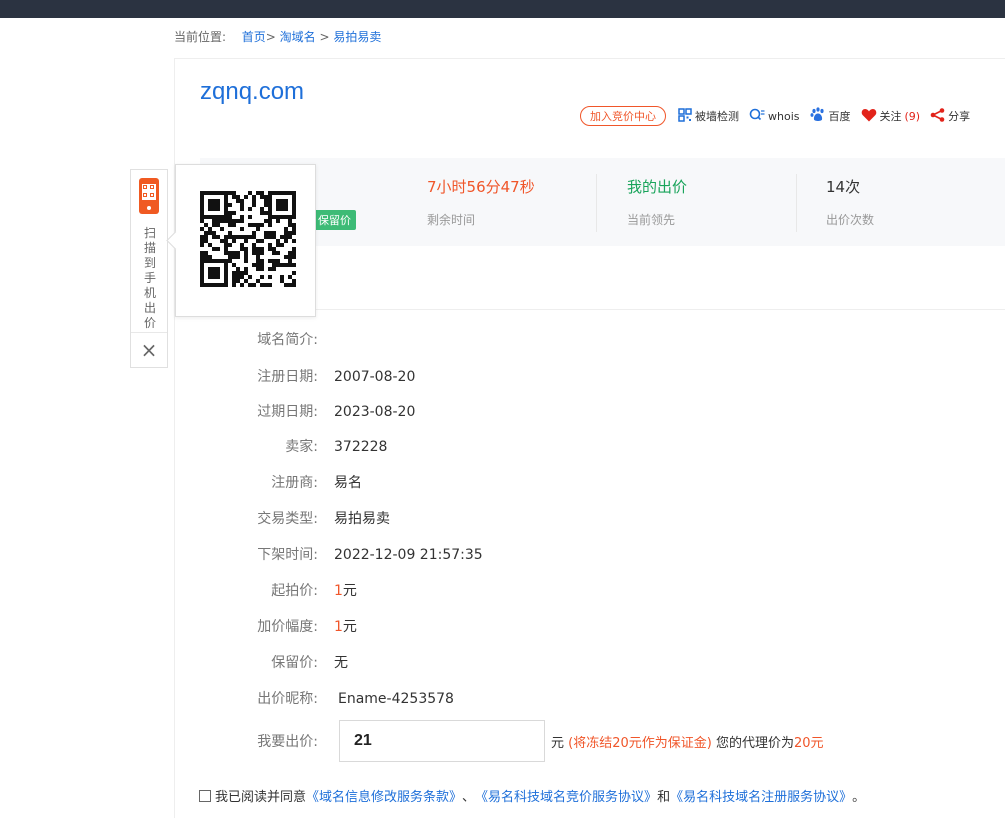 Image resolution: width=1005 pixels, height=818 pixels. Describe the element at coordinates (338, 627) in the screenshot. I see `increment-number: 1` at that location.